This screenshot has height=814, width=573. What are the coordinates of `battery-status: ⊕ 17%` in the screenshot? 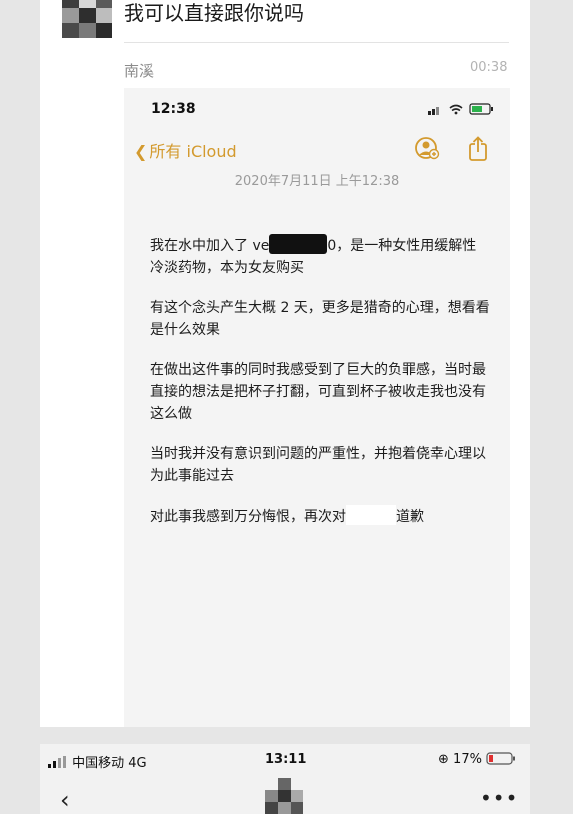 It's located at (477, 759).